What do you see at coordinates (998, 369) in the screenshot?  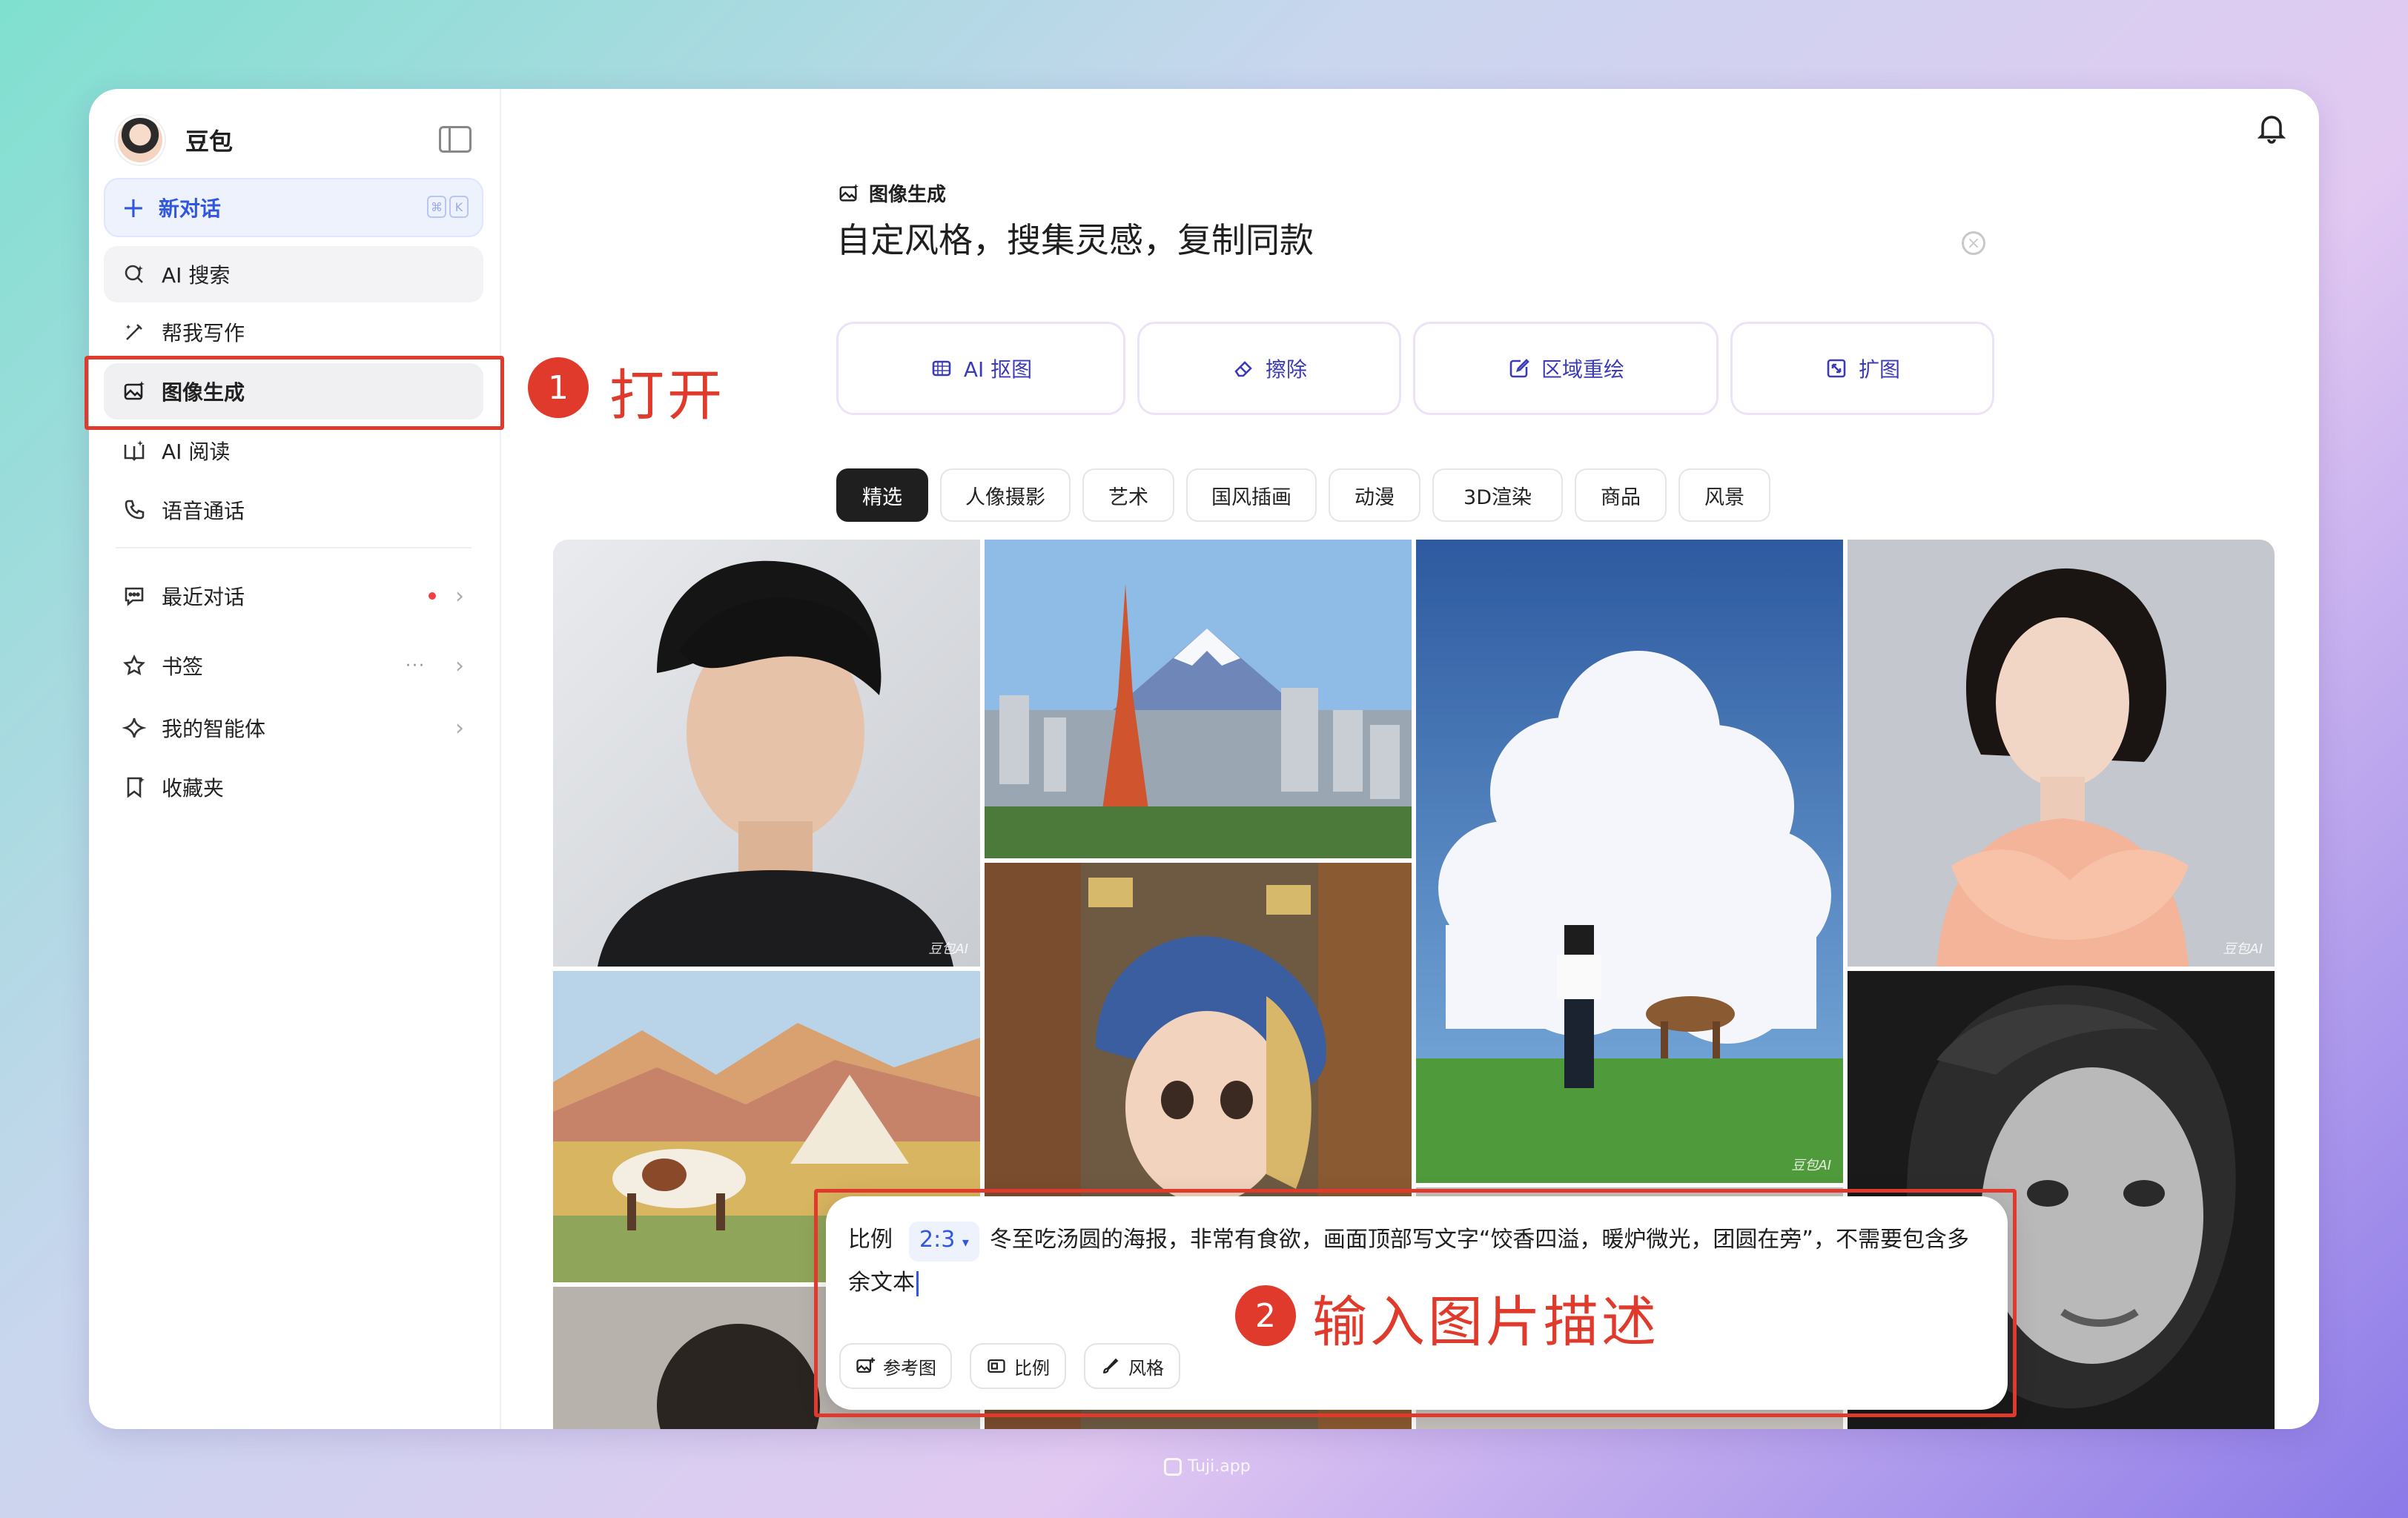 I see `tool-label: AI 抠图` at bounding box center [998, 369].